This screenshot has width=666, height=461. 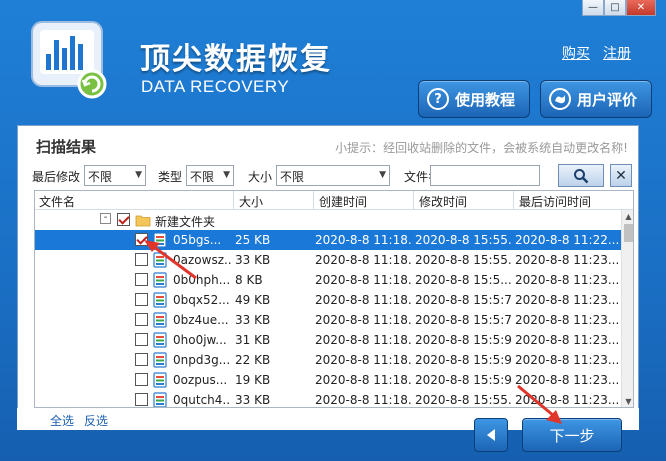 What do you see at coordinates (96, 420) in the screenshot?
I see `invert-selection-link: 反选` at bounding box center [96, 420].